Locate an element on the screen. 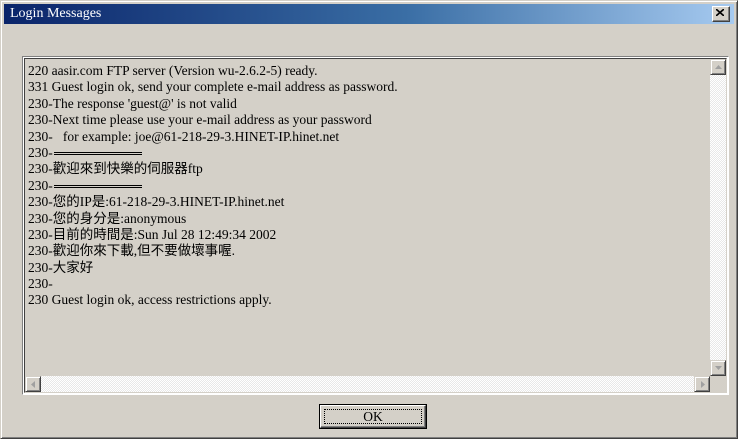 This screenshot has width=738, height=439. message-line: 230-歡迎來到快樂的伺服器ftp is located at coordinates (115, 169).